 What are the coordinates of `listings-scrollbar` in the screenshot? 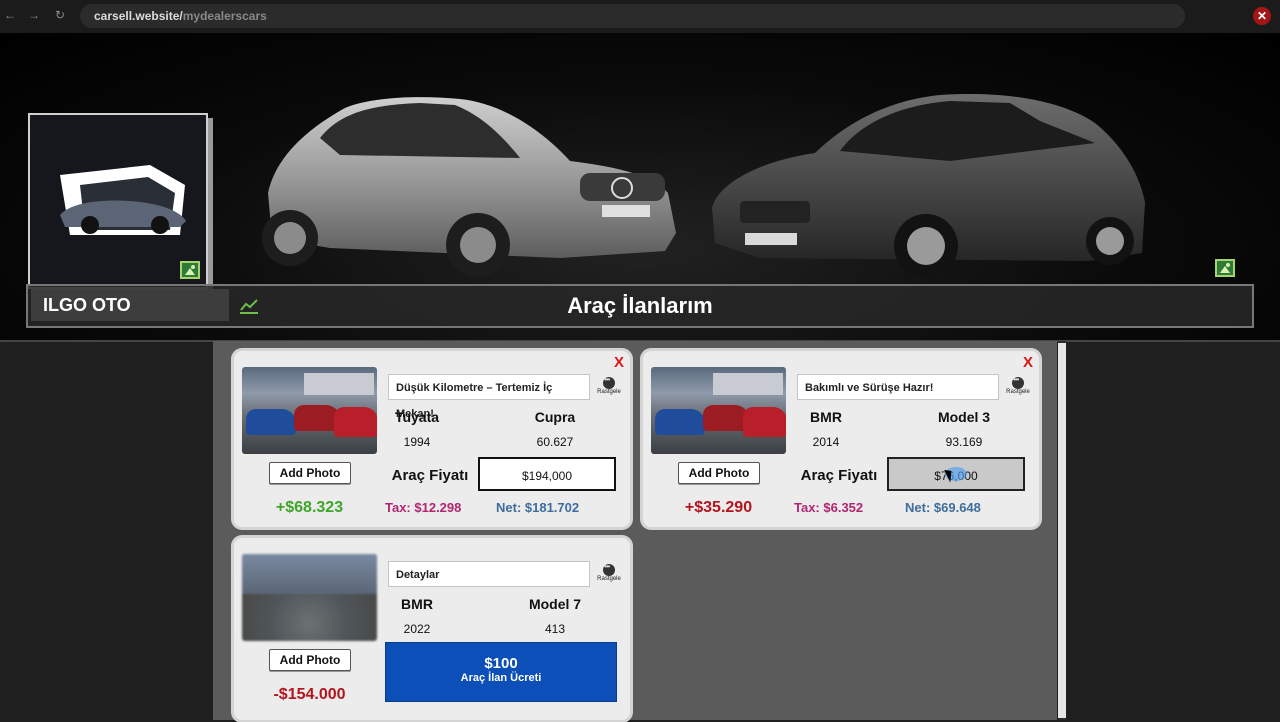 It's located at (1062, 530).